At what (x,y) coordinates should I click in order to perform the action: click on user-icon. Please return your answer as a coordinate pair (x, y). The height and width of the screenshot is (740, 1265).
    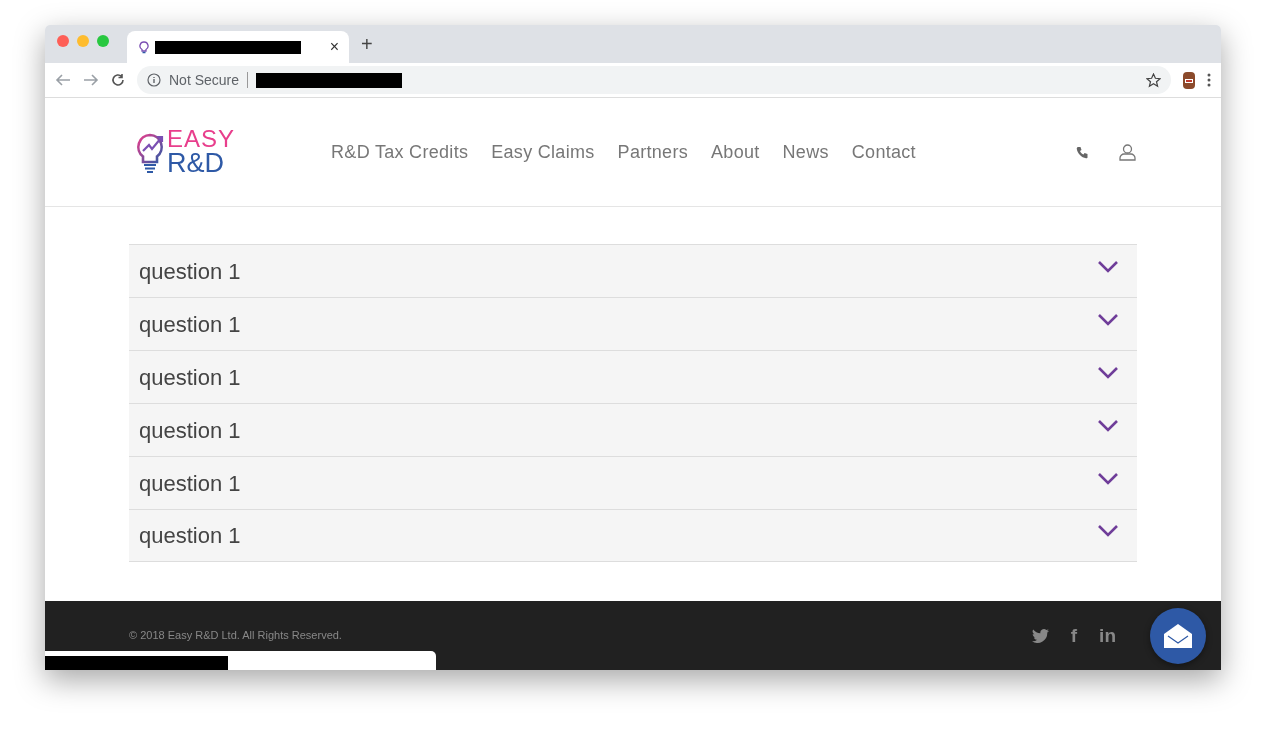
    Looking at the image, I should click on (1127, 152).